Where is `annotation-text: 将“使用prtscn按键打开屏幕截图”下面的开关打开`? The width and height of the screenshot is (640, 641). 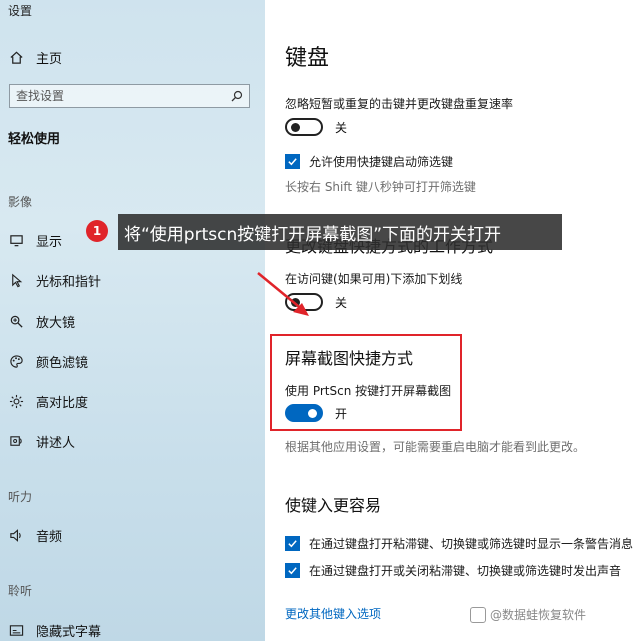 annotation-text: 将“使用prtscn按键打开屏幕截图”下面的开关打开 is located at coordinates (313, 234).